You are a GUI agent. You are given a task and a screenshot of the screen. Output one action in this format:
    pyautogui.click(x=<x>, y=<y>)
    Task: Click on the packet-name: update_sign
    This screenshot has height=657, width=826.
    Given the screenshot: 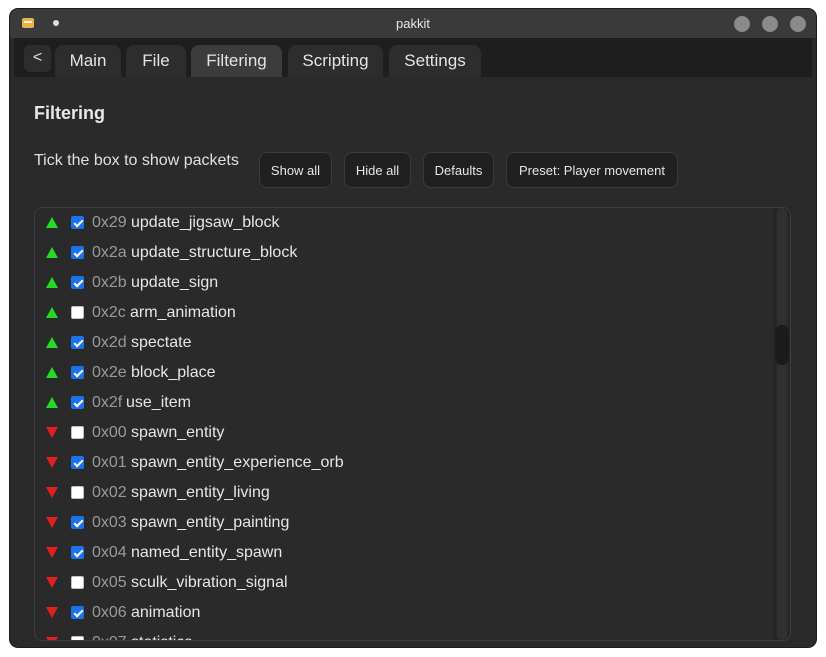 What is the action you would take?
    pyautogui.click(x=174, y=283)
    